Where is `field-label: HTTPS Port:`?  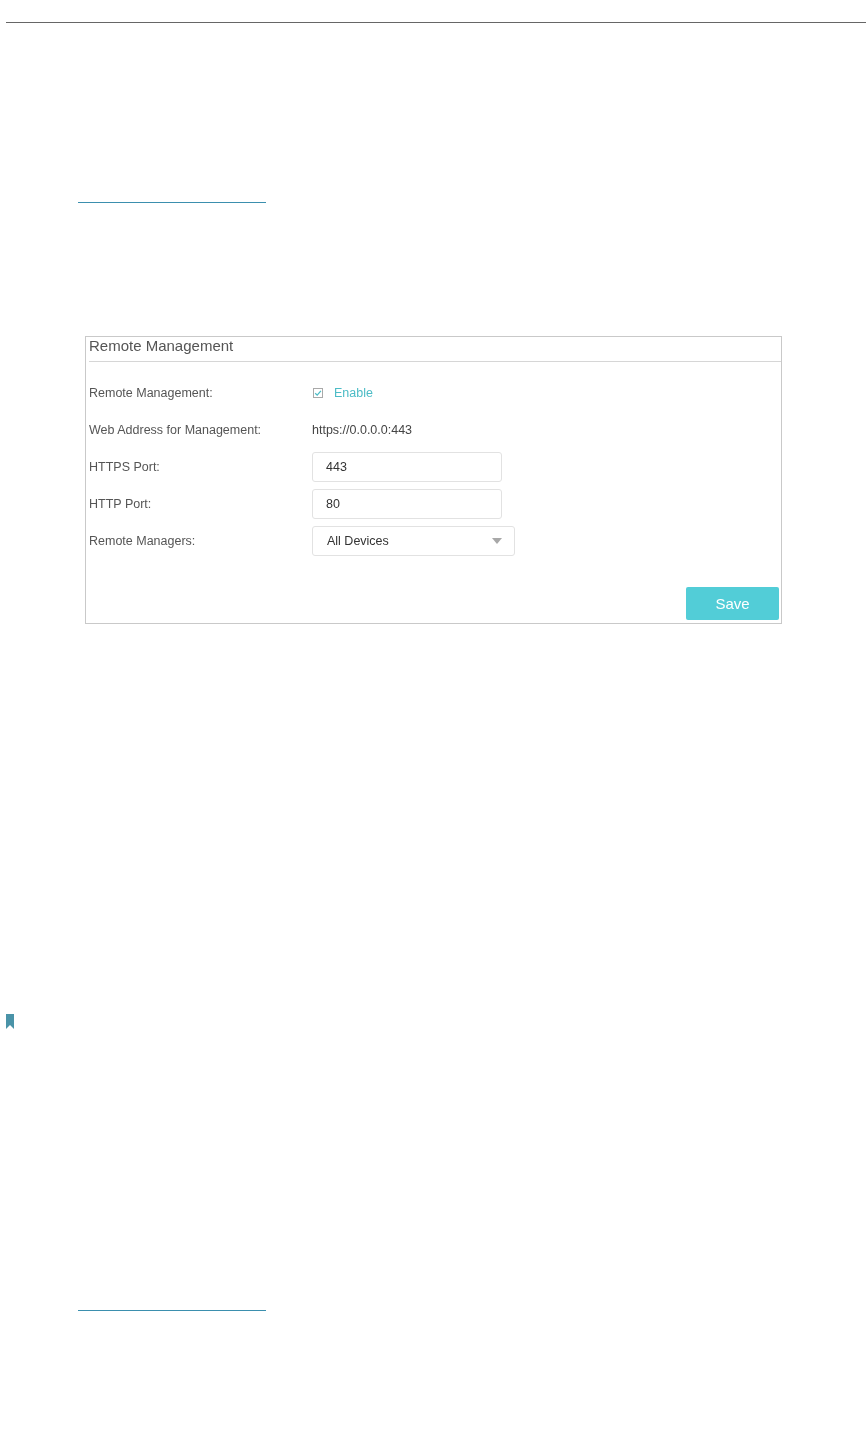 field-label: HTTPS Port: is located at coordinates (125, 467).